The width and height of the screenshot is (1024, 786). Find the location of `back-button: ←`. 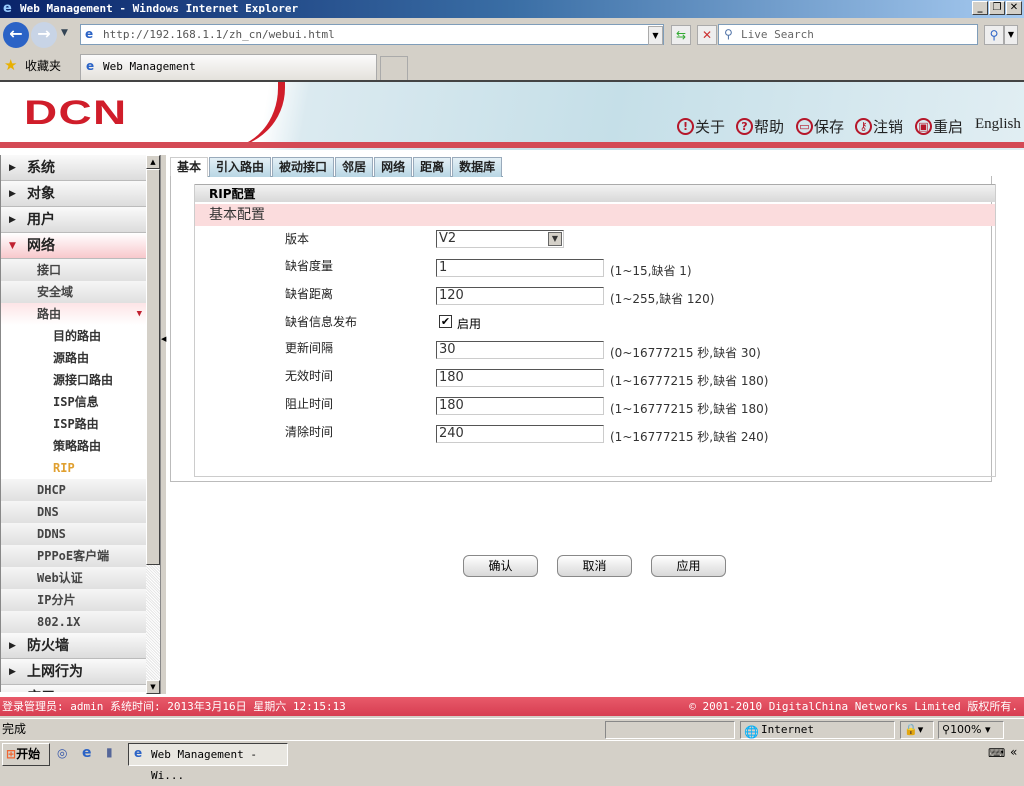

back-button: ← is located at coordinates (16, 35).